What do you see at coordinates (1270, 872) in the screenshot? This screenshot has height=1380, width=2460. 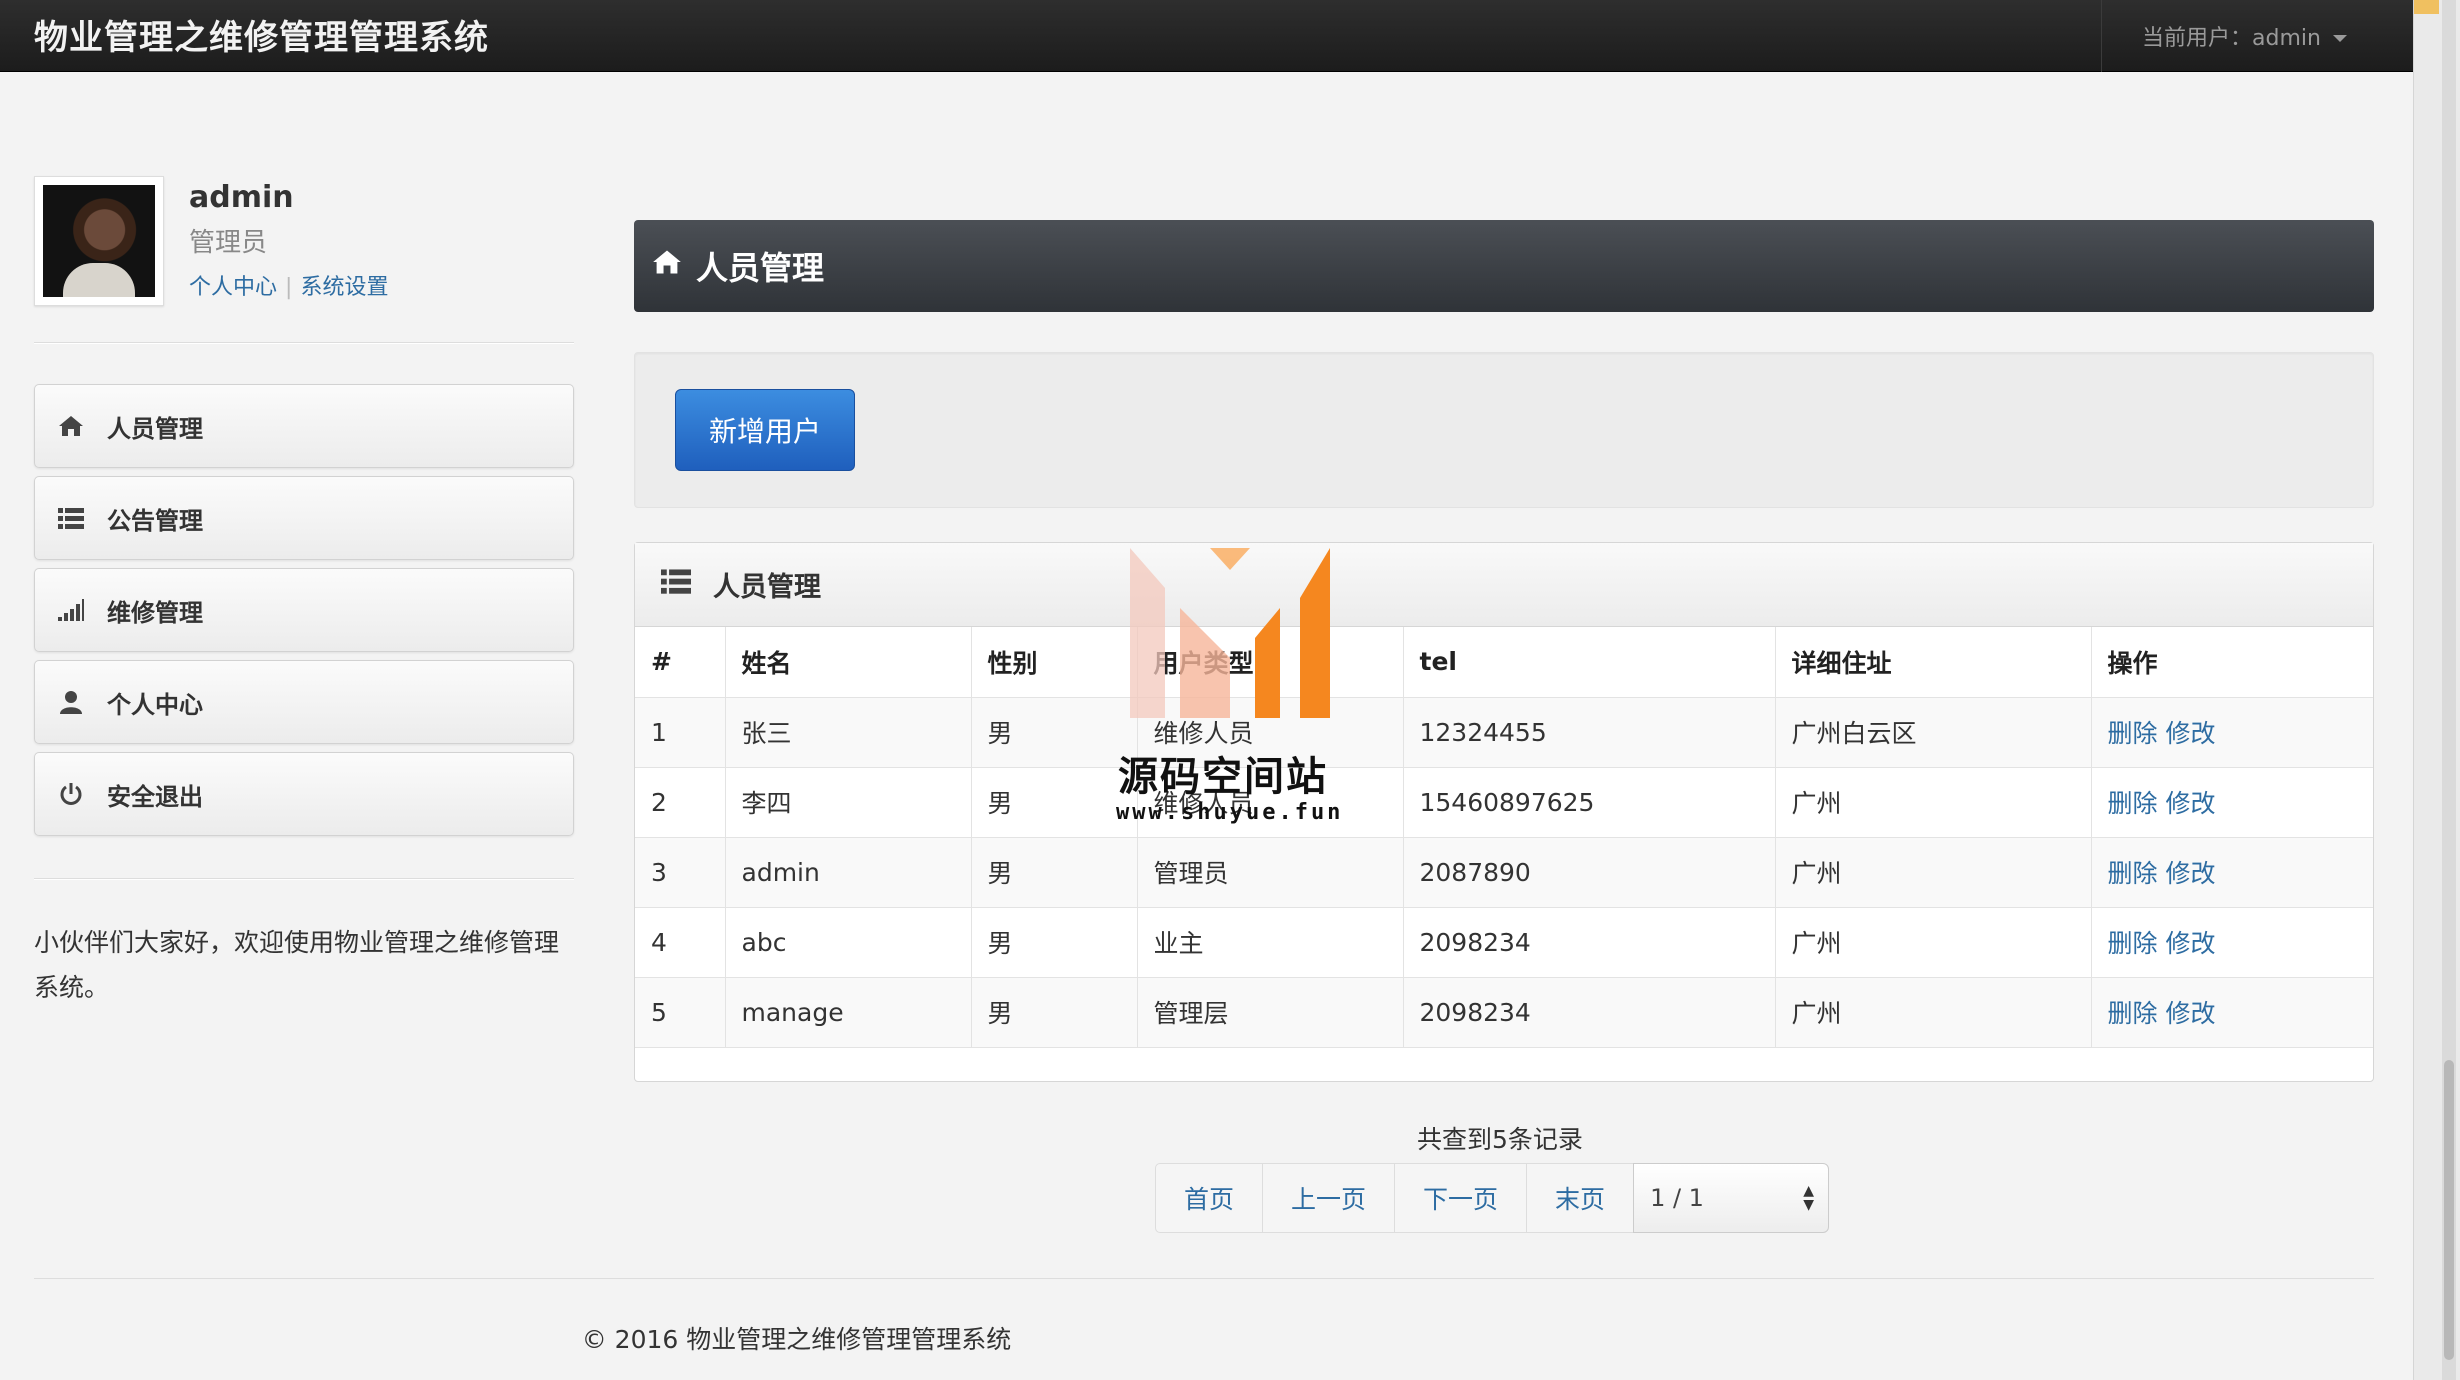 I see `cell-user-type: 管理员` at bounding box center [1270, 872].